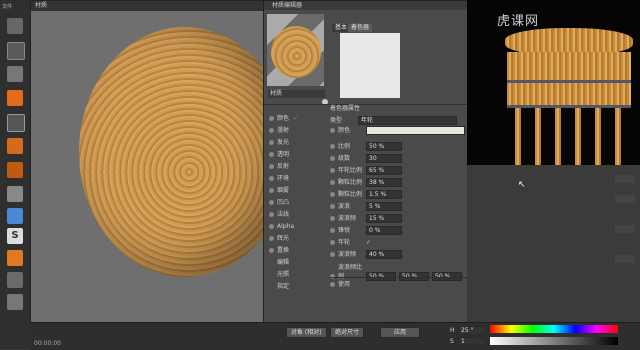  I want to click on channel-transparency: 透明, so click(299, 154).